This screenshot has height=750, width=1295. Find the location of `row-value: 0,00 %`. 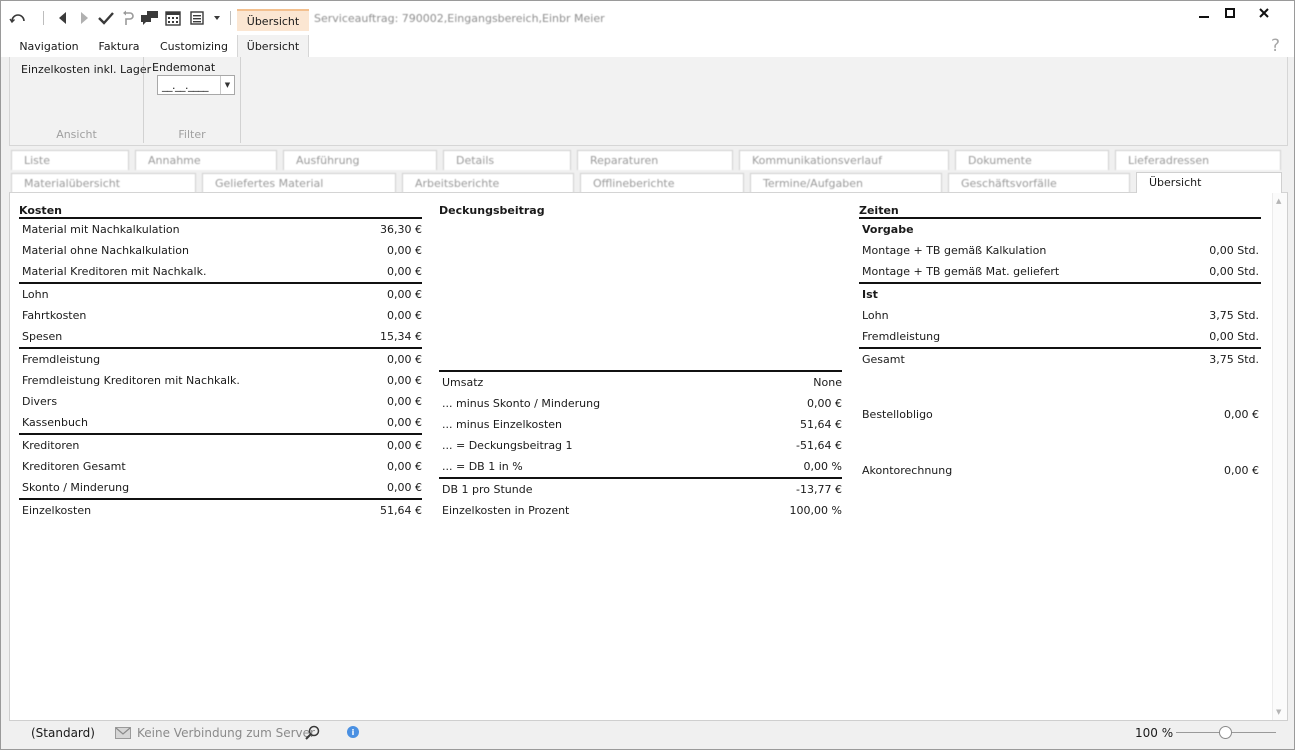

row-value: 0,00 % is located at coordinates (822, 466).